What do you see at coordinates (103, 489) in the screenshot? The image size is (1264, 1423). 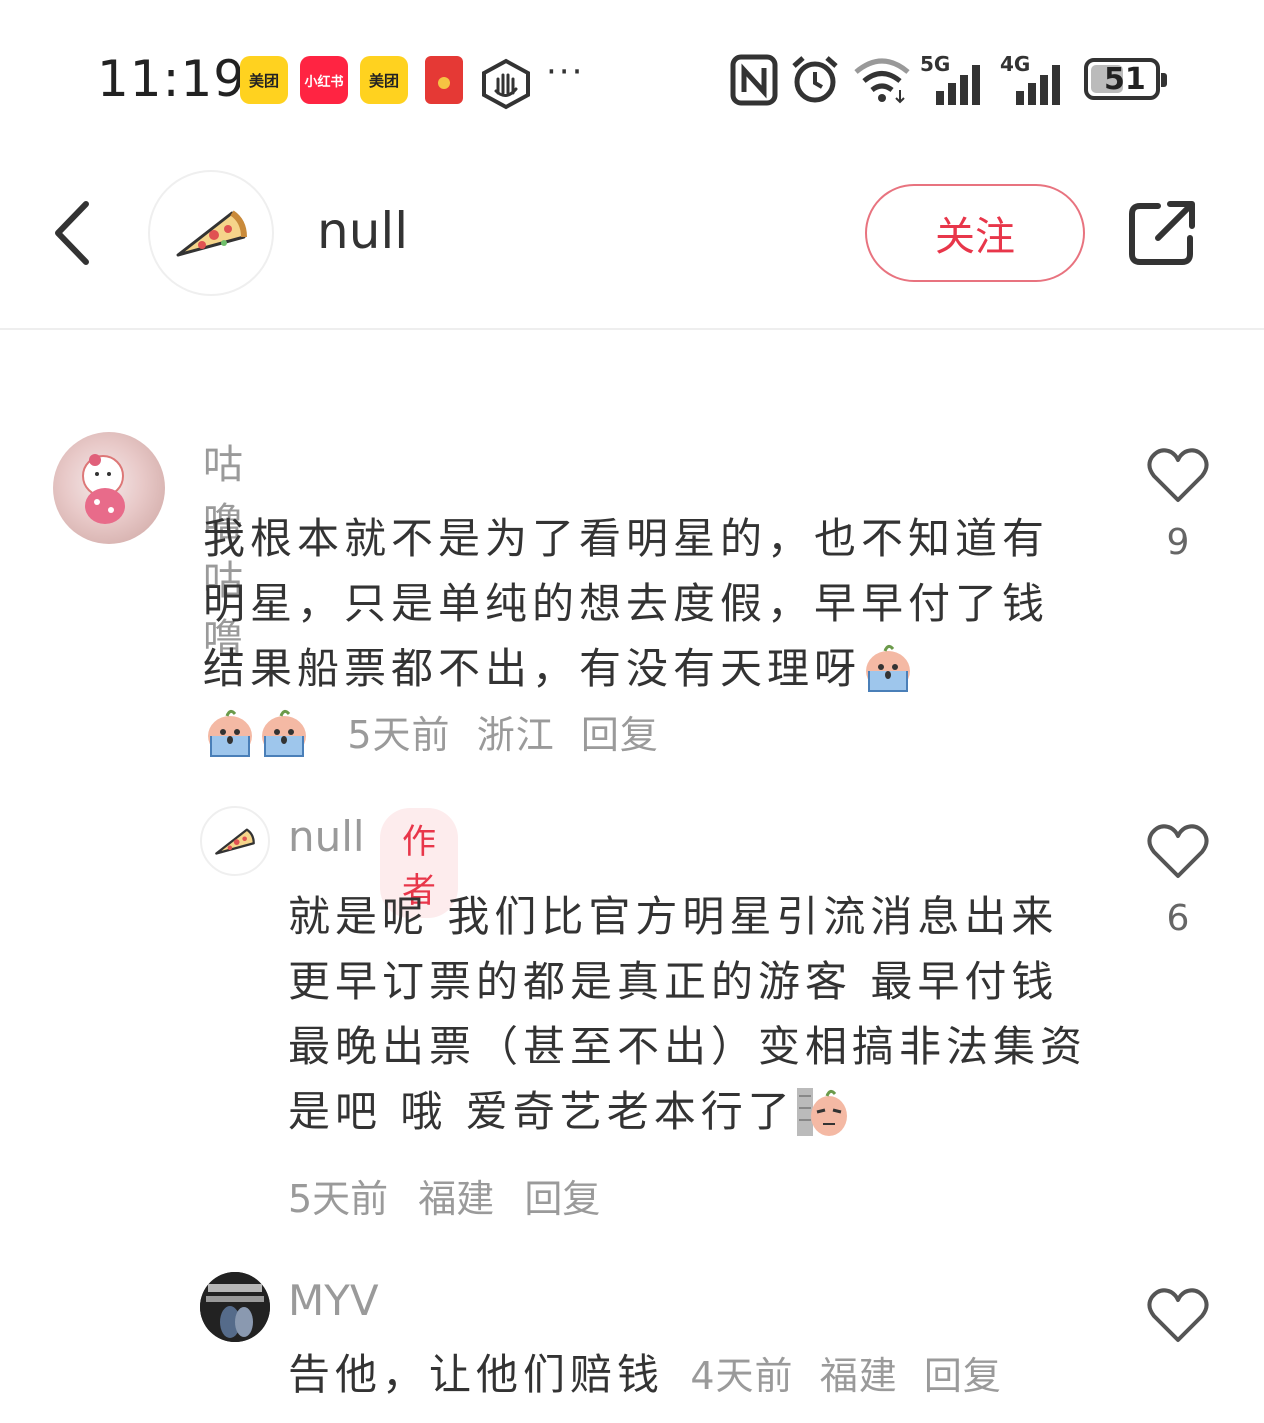 I see `plush-toy-icon` at bounding box center [103, 489].